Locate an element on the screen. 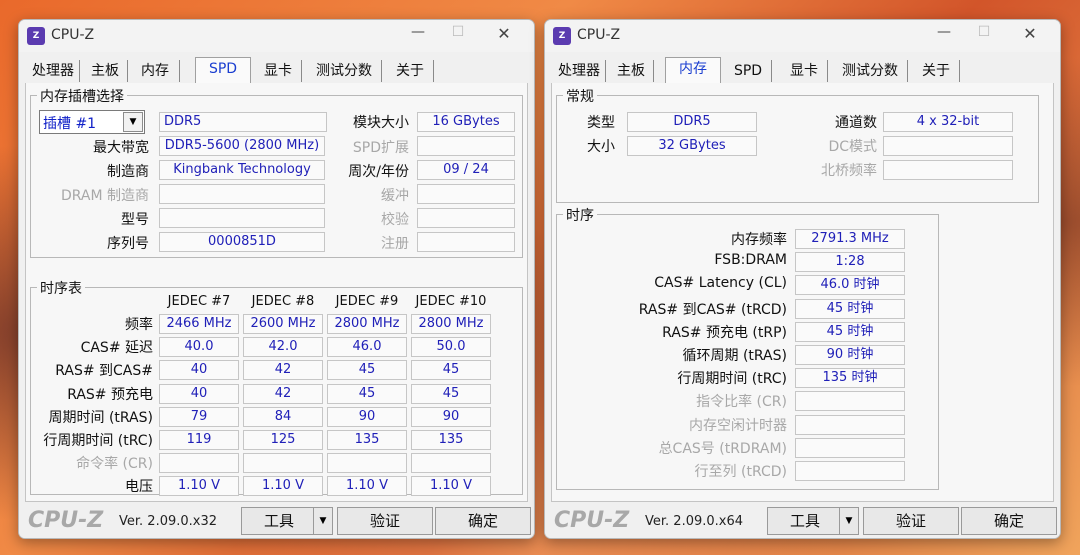 This screenshot has width=1080, height=555. cpuz-app-icon: Z is located at coordinates (36, 36).